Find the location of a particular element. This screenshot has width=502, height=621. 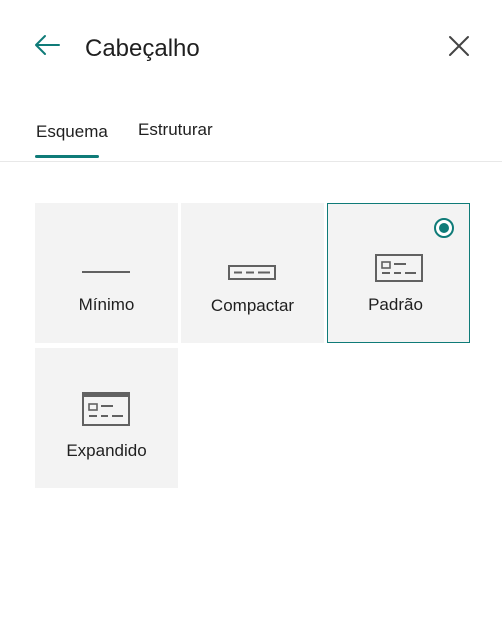

layout-option-minimo: Mínimo is located at coordinates (106, 273).